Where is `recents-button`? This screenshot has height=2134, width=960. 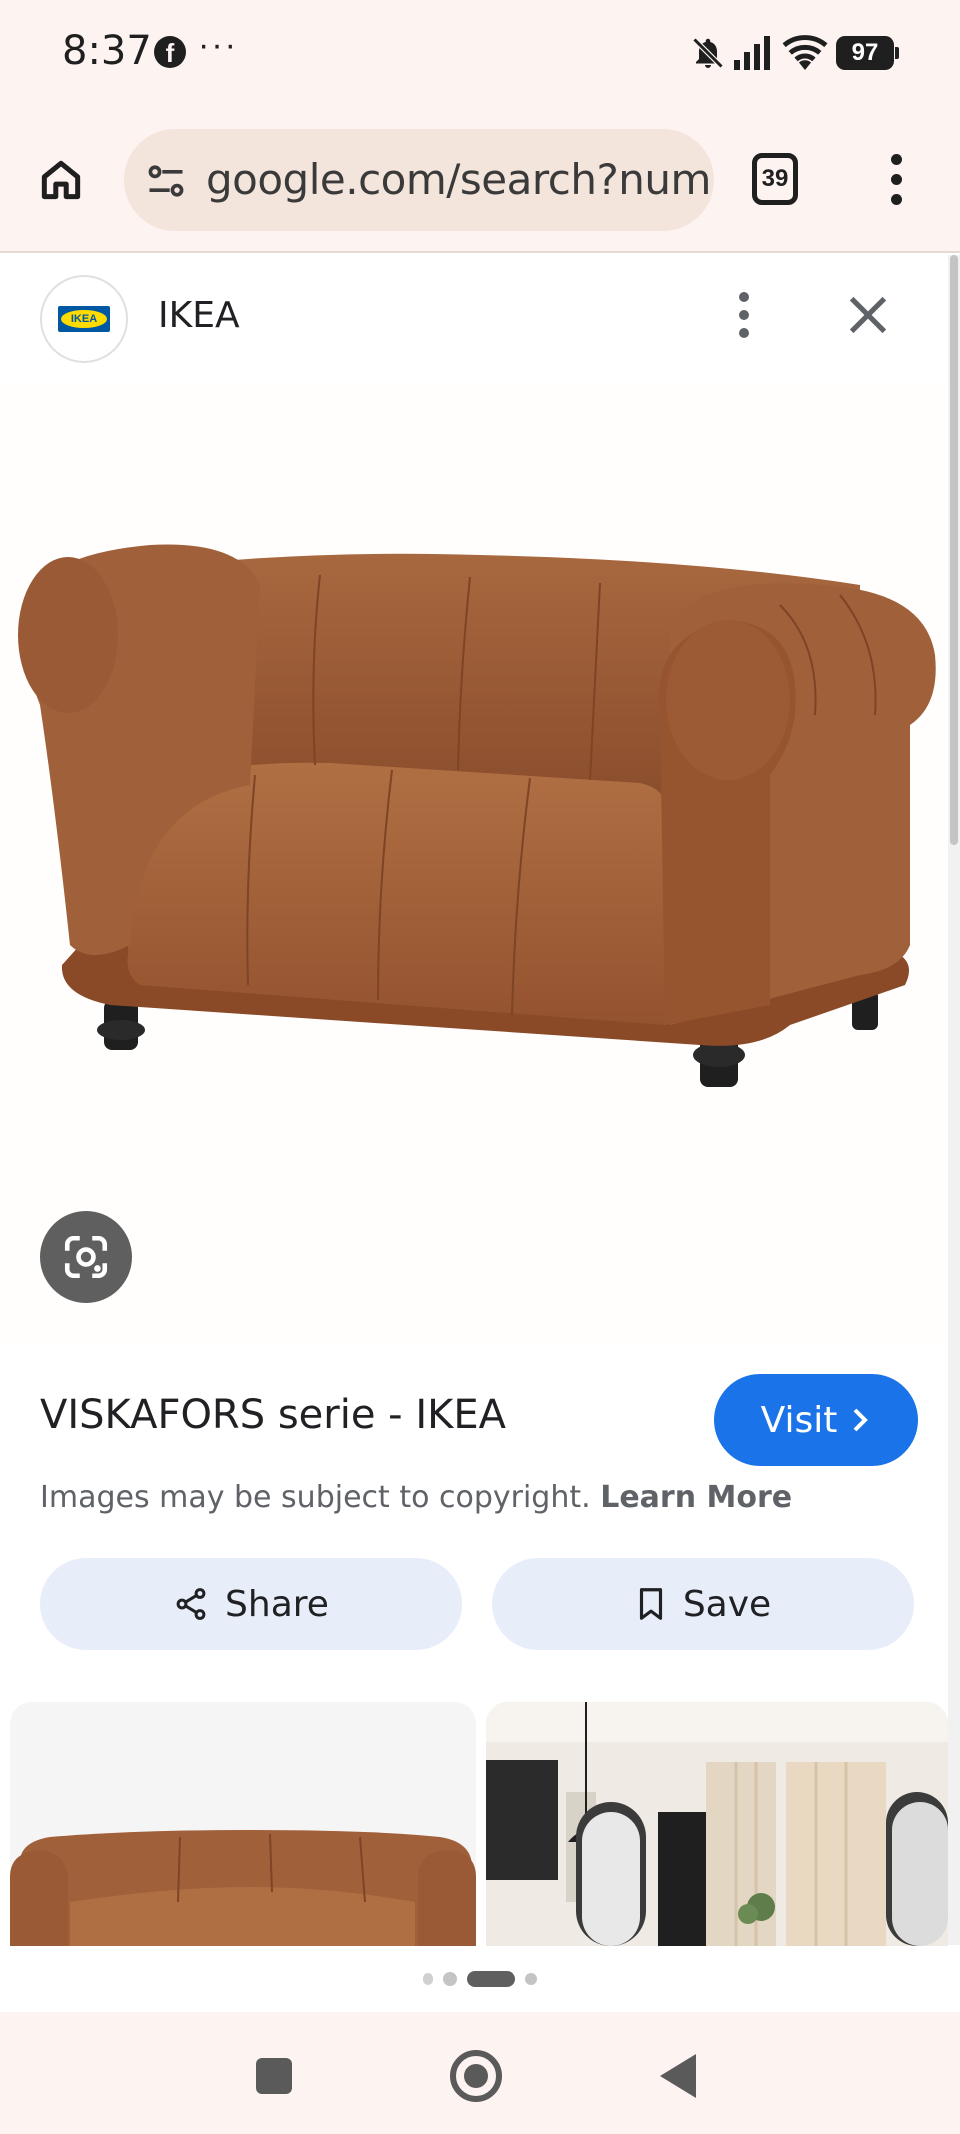 recents-button is located at coordinates (274, 2076).